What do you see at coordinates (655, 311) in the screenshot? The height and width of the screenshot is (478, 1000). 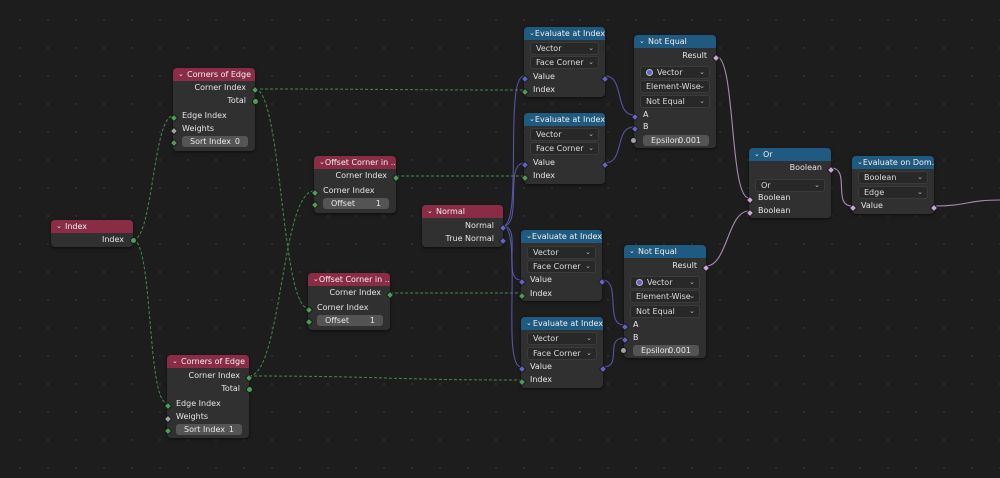 I see `dropdown-value: Not Equal` at bounding box center [655, 311].